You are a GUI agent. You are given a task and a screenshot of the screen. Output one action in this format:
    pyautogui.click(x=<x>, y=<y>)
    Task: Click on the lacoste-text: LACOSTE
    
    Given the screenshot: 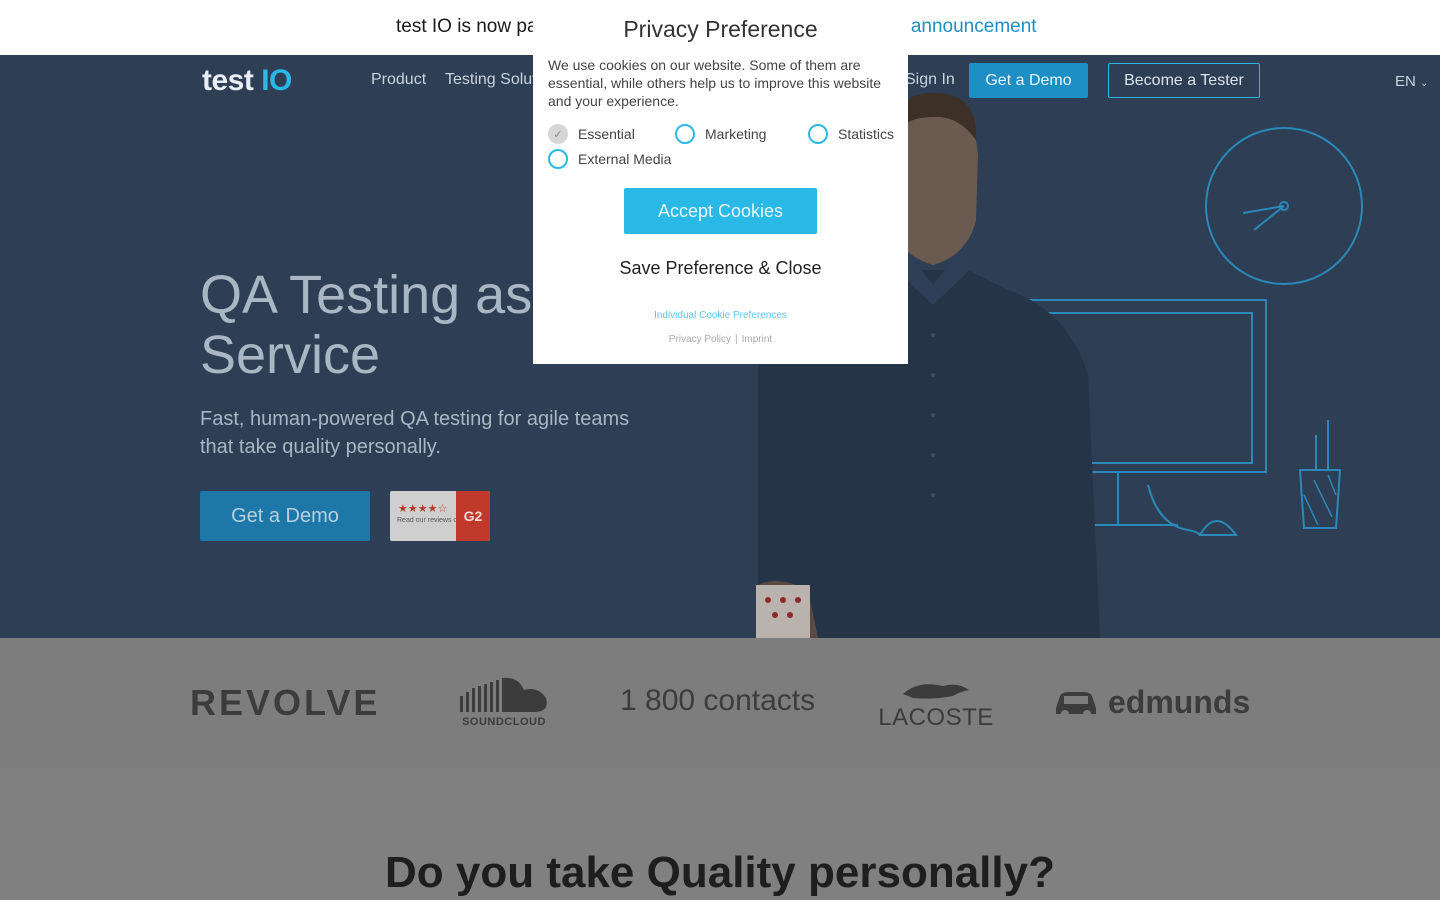 What is the action you would take?
    pyautogui.click(x=936, y=717)
    